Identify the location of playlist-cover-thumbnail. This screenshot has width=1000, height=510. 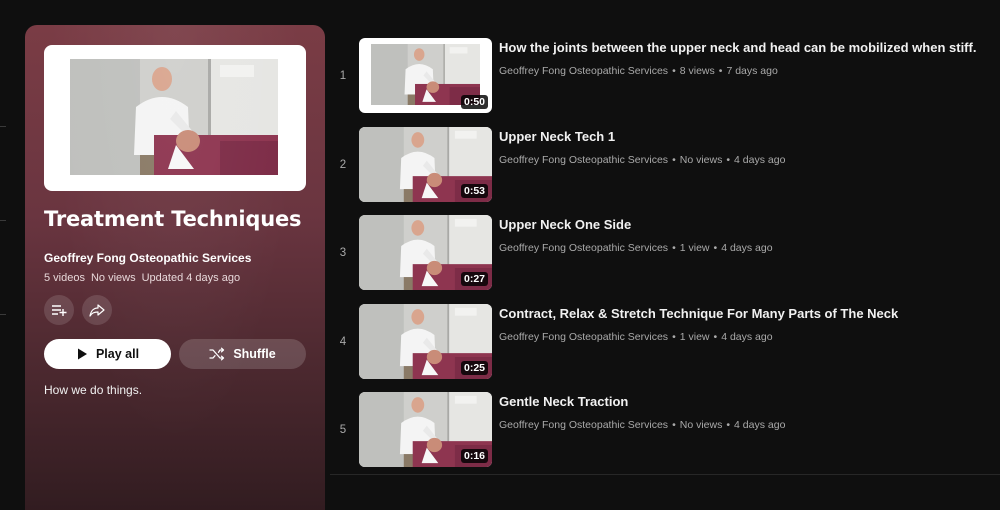
(175, 118).